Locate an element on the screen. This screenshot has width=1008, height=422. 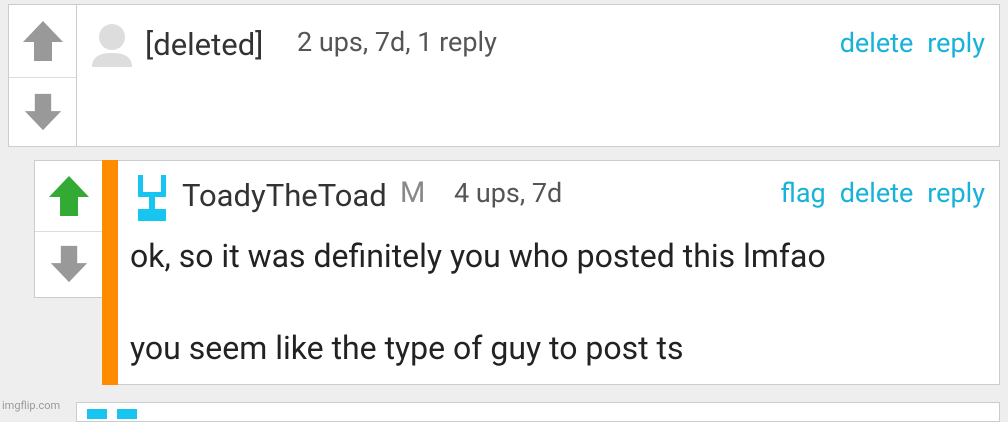
comment-actions: flag delete reply is located at coordinates (883, 193).